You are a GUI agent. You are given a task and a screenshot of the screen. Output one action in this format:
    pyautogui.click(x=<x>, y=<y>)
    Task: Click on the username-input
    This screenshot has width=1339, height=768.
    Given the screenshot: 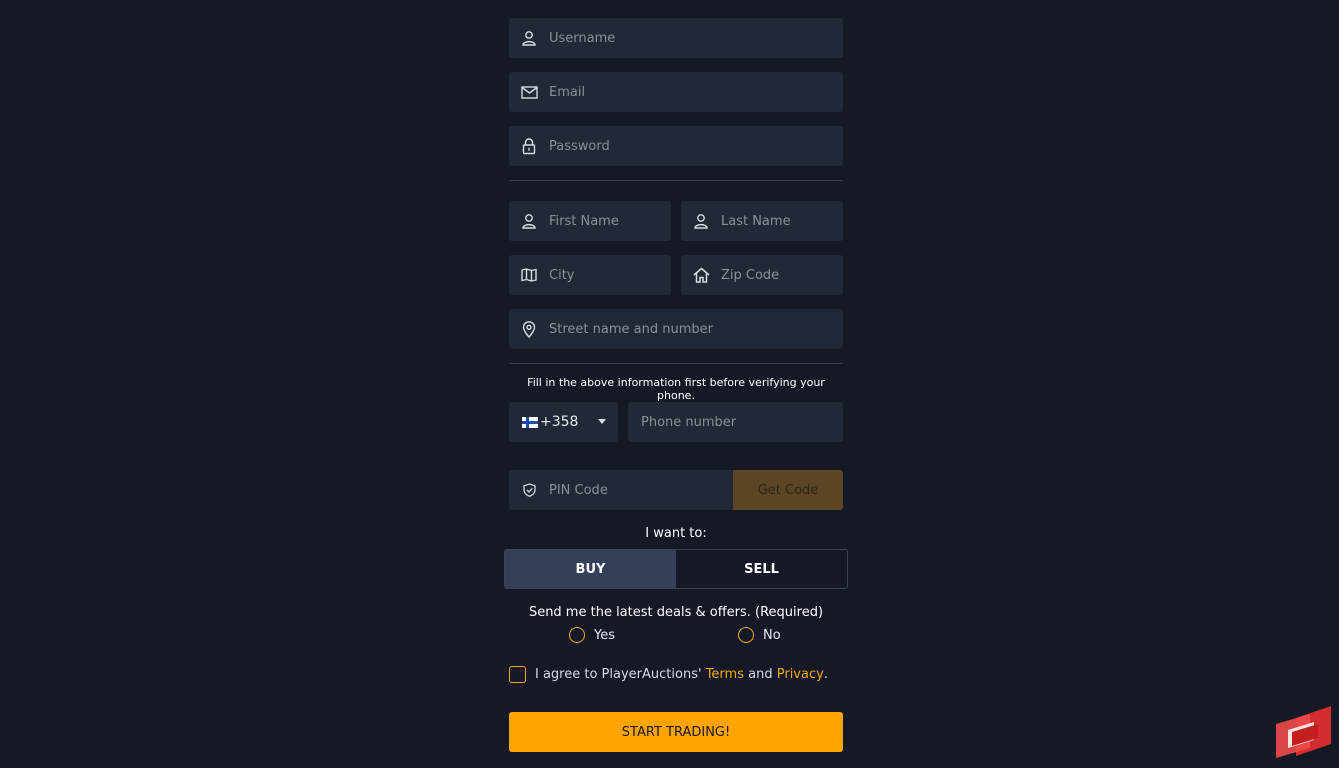 What is the action you would take?
    pyautogui.click(x=696, y=38)
    